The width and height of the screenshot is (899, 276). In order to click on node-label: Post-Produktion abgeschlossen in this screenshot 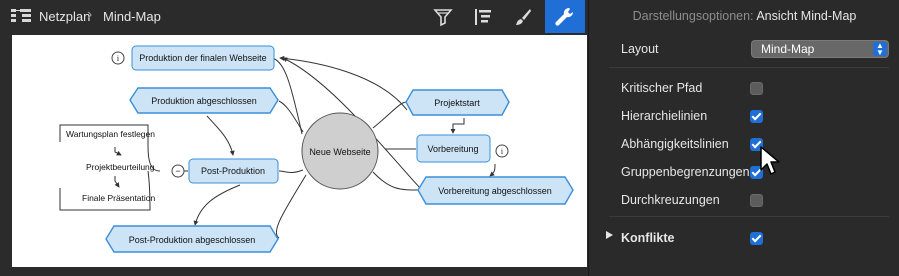, I will do `click(192, 240)`.